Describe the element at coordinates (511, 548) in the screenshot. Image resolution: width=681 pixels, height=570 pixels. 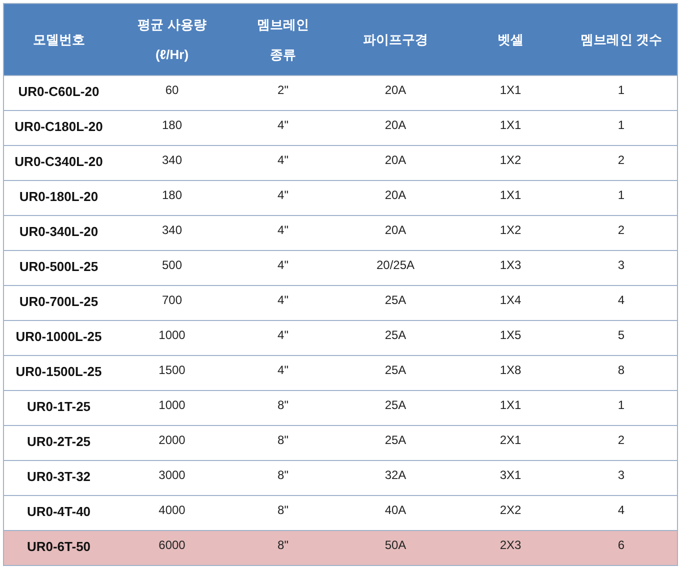
I see `table-cell: 2X3` at that location.